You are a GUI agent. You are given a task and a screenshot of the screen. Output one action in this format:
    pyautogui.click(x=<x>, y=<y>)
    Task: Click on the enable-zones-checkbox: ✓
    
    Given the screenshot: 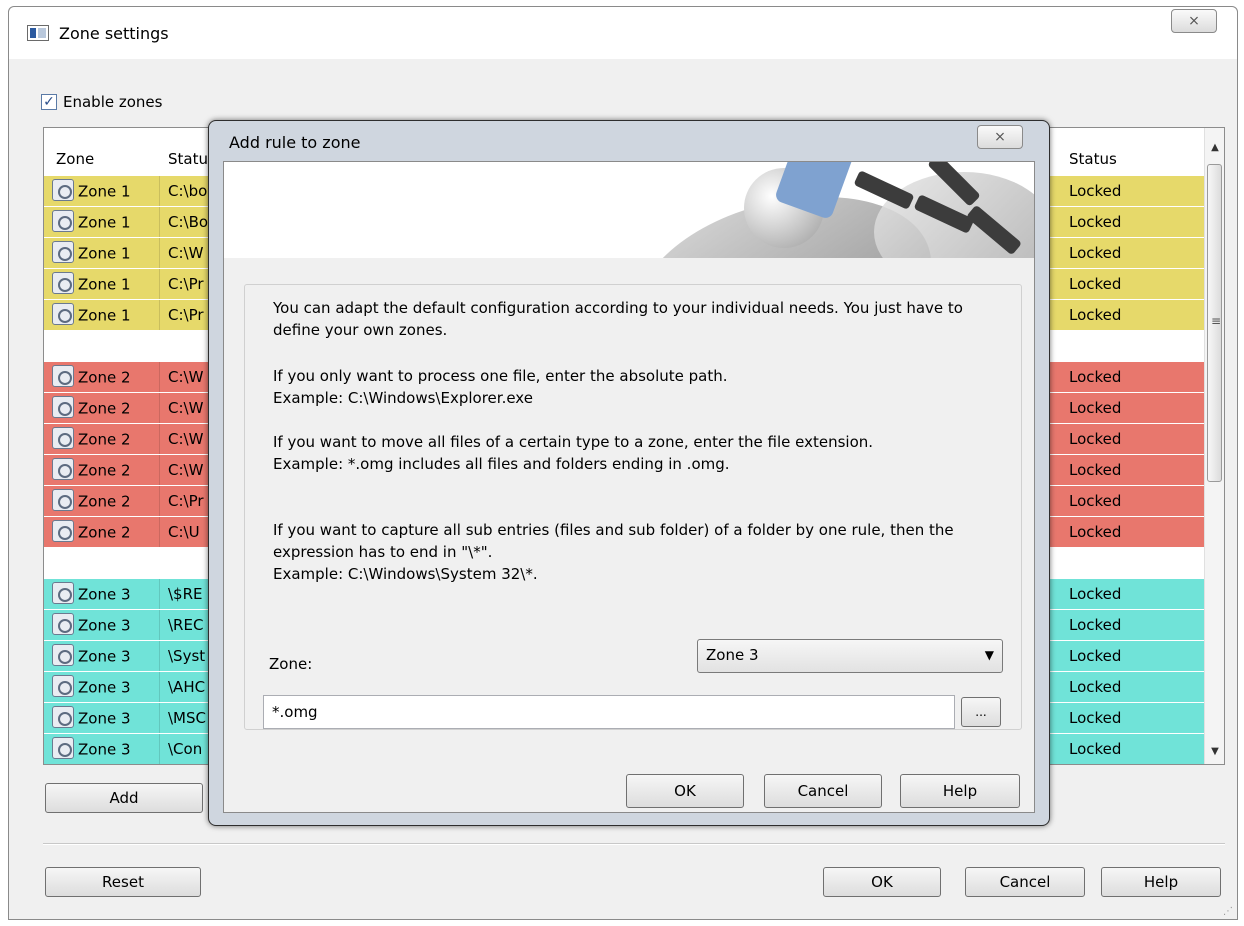 What is the action you would take?
    pyautogui.click(x=49, y=102)
    